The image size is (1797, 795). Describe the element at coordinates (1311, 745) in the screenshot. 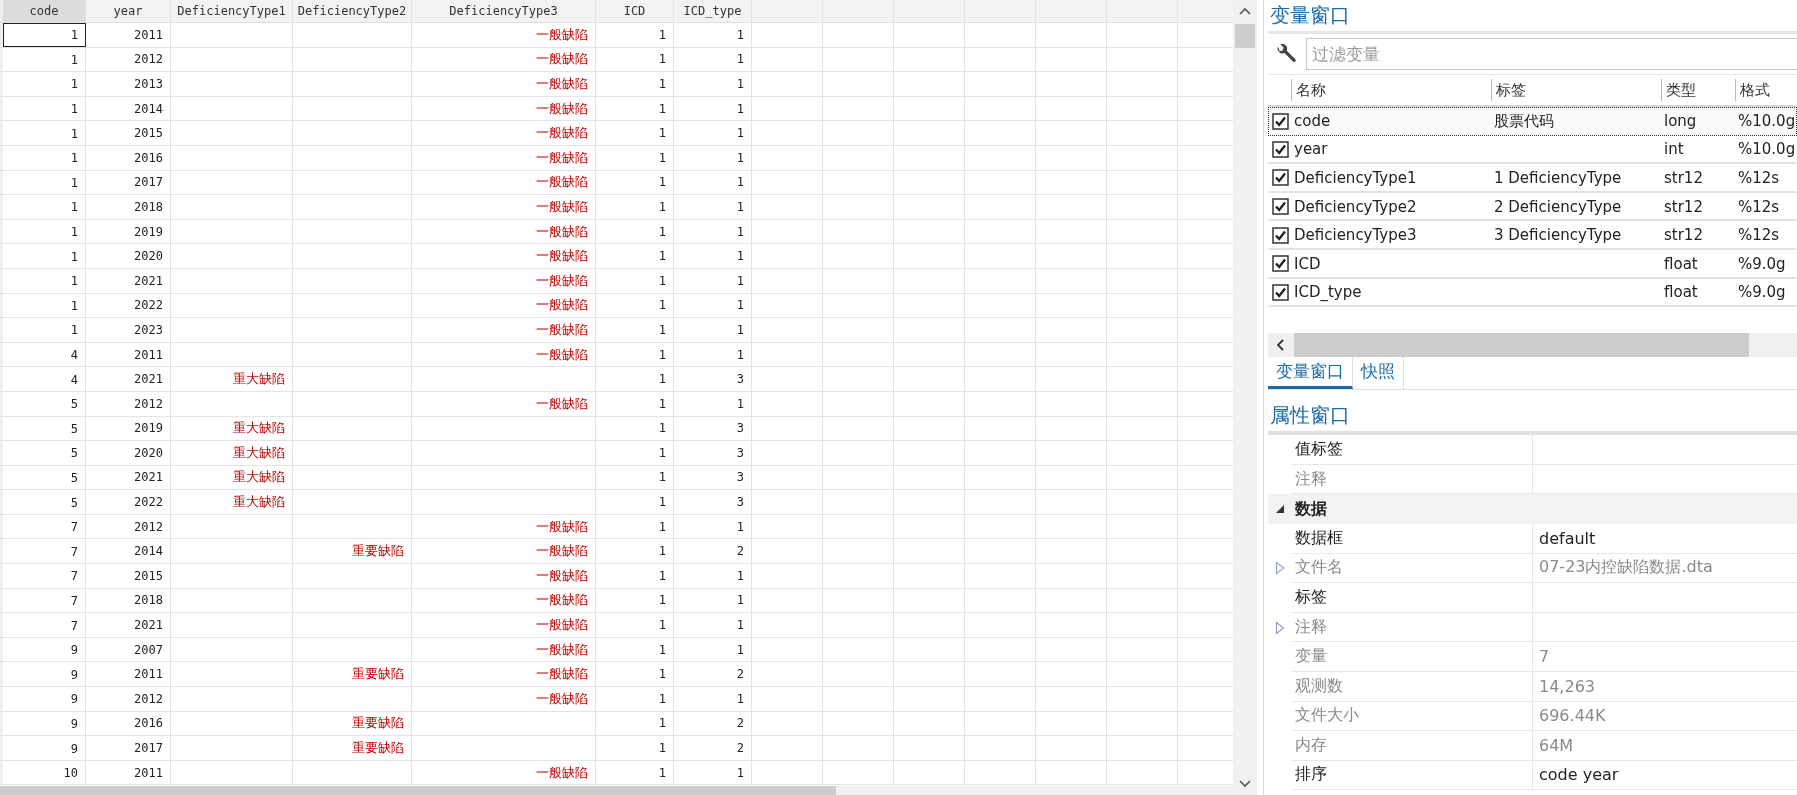

I see `property-name: 内存` at that location.